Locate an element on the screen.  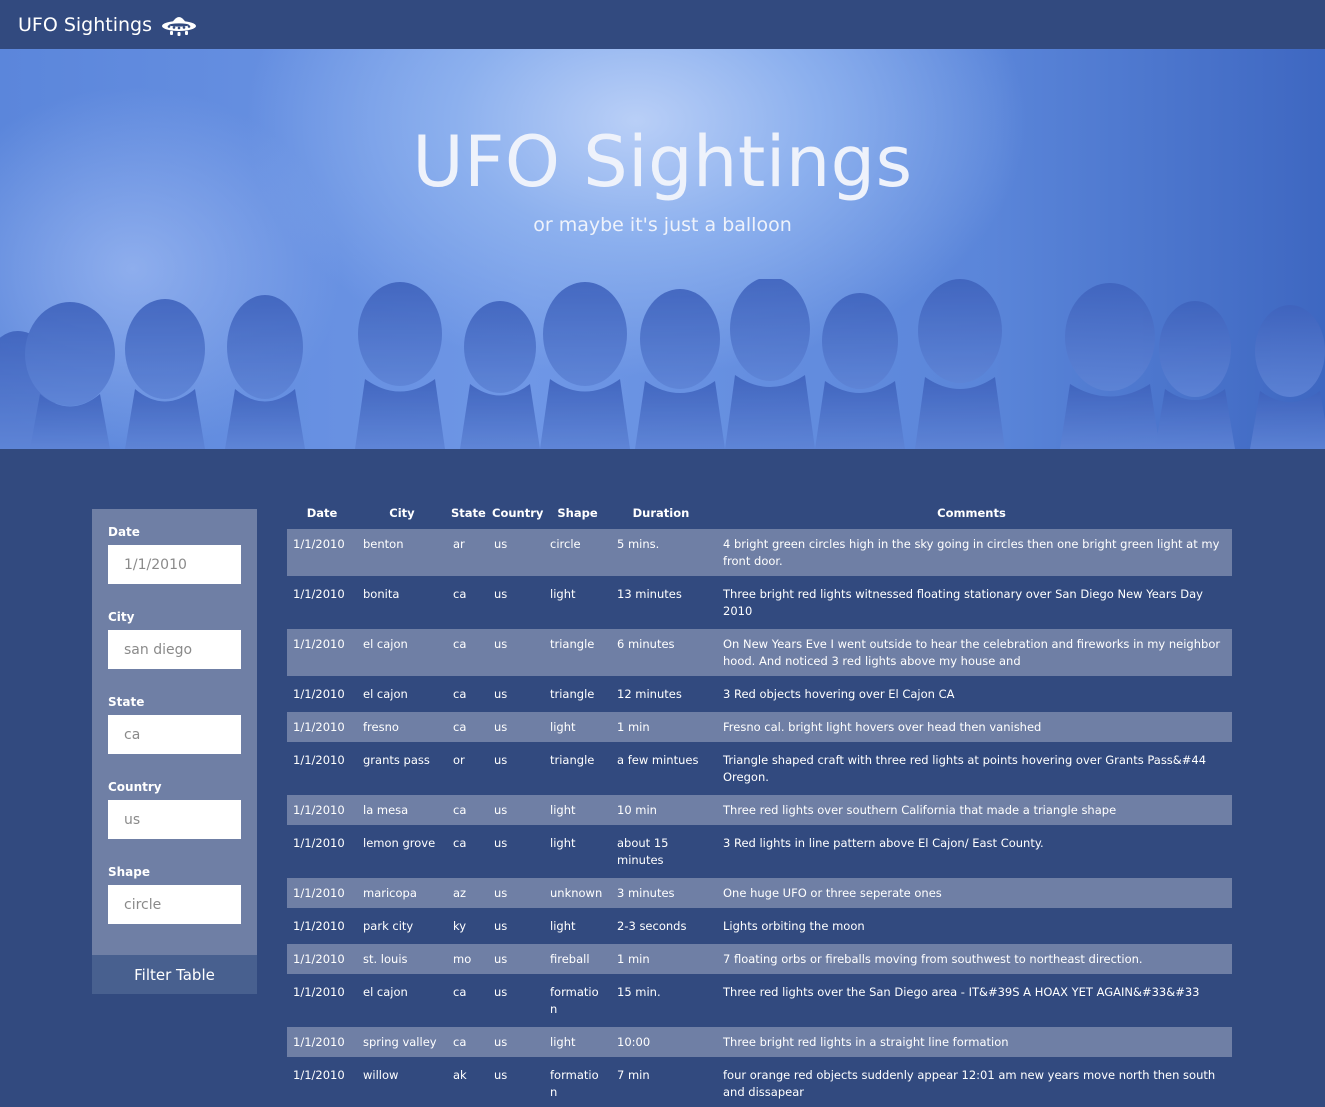
brand-link: UFO Sightings is located at coordinates (107, 25).